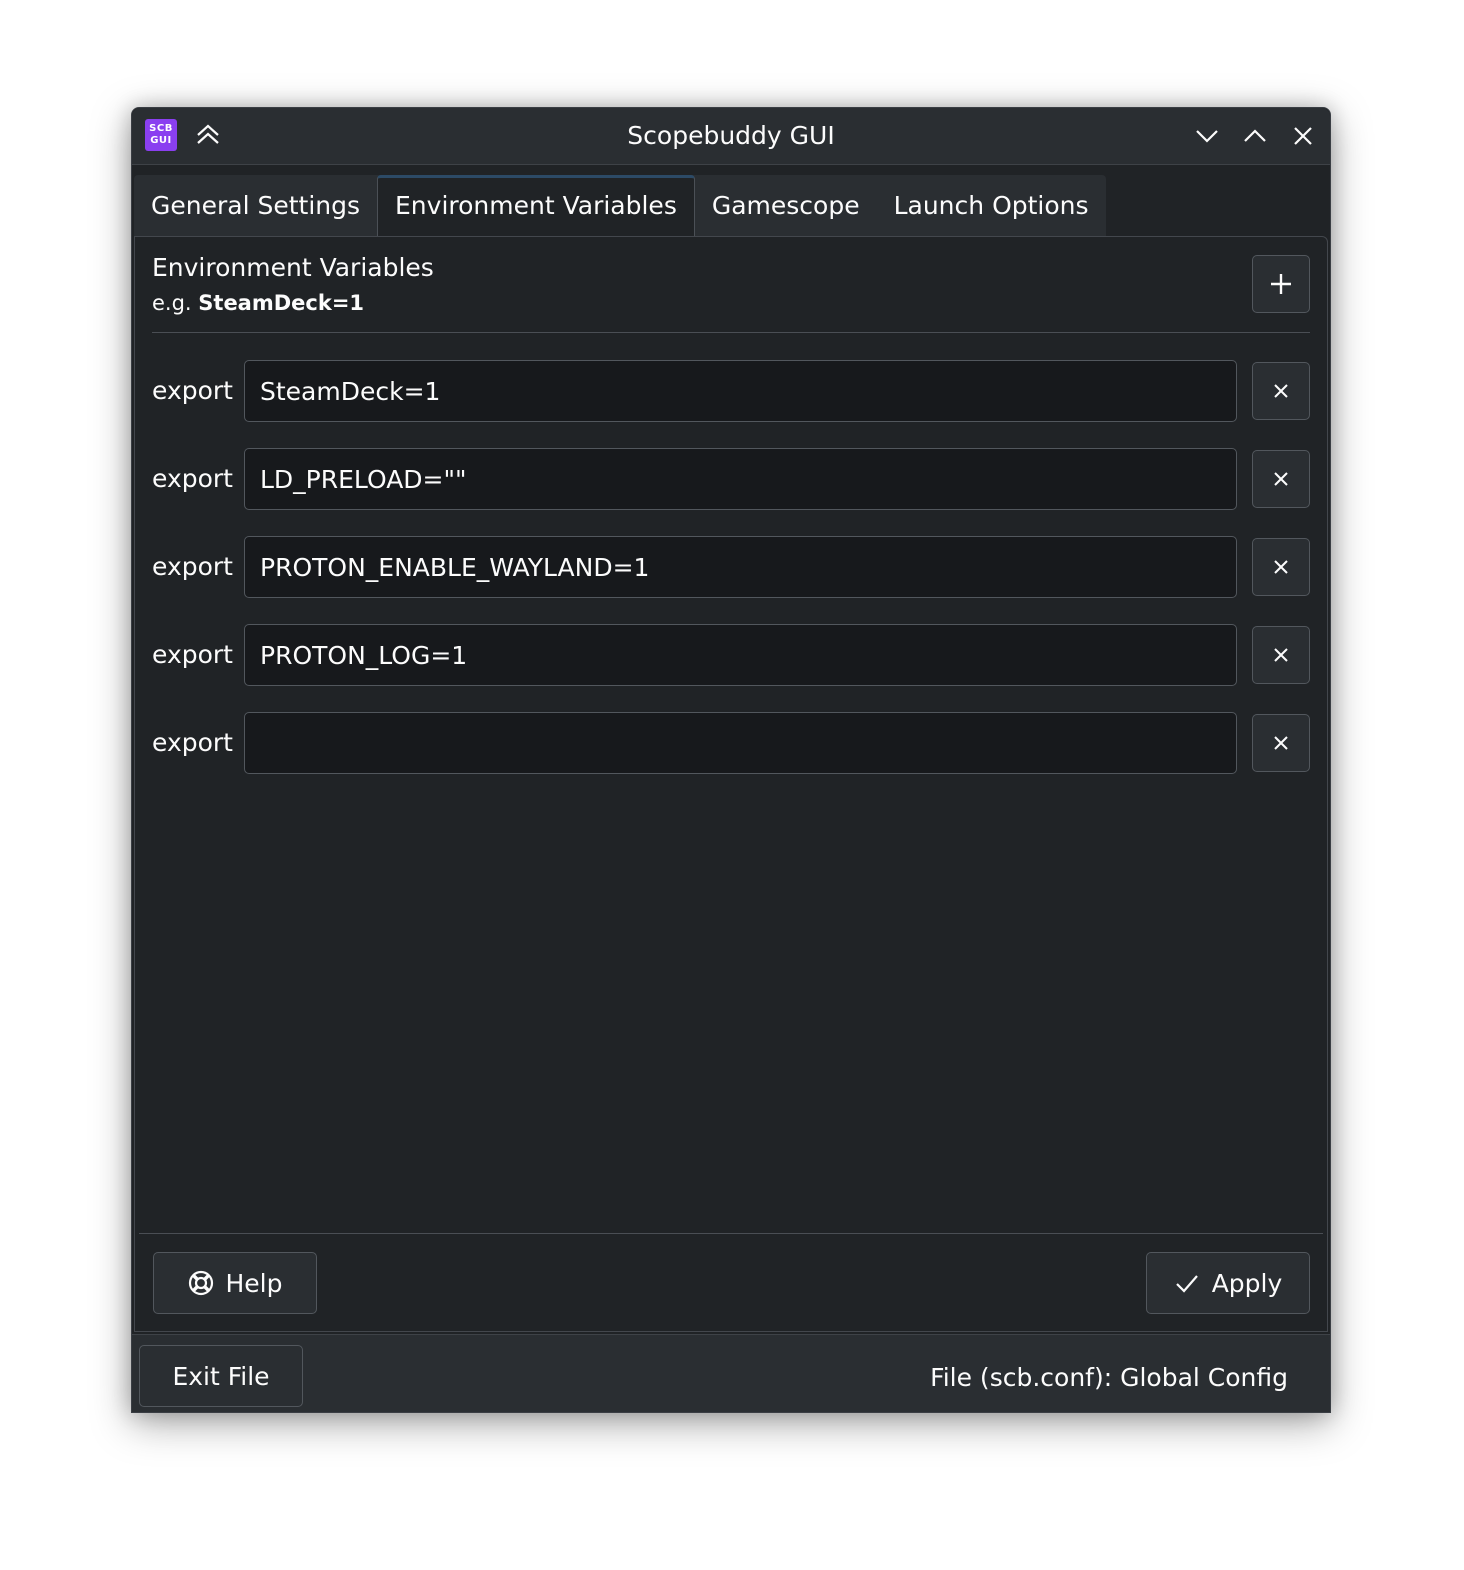 The image size is (1464, 1570). What do you see at coordinates (786, 206) in the screenshot?
I see `tab-gamescope: Gamescope` at bounding box center [786, 206].